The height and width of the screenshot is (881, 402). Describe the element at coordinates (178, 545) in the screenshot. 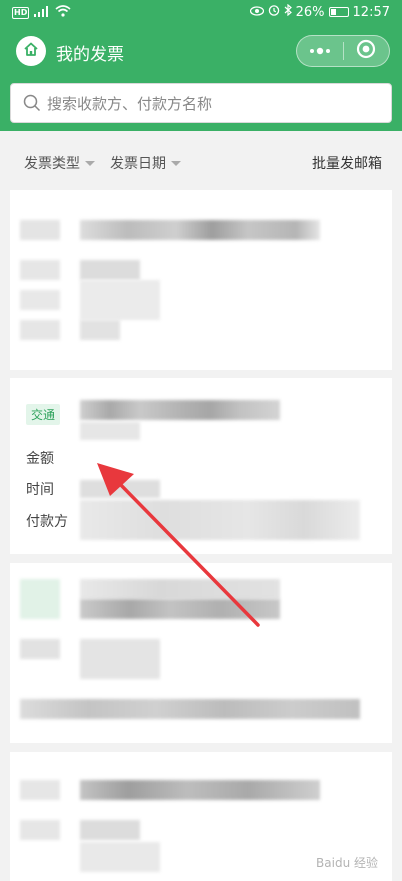

I see `annotation-arrow-icon` at that location.